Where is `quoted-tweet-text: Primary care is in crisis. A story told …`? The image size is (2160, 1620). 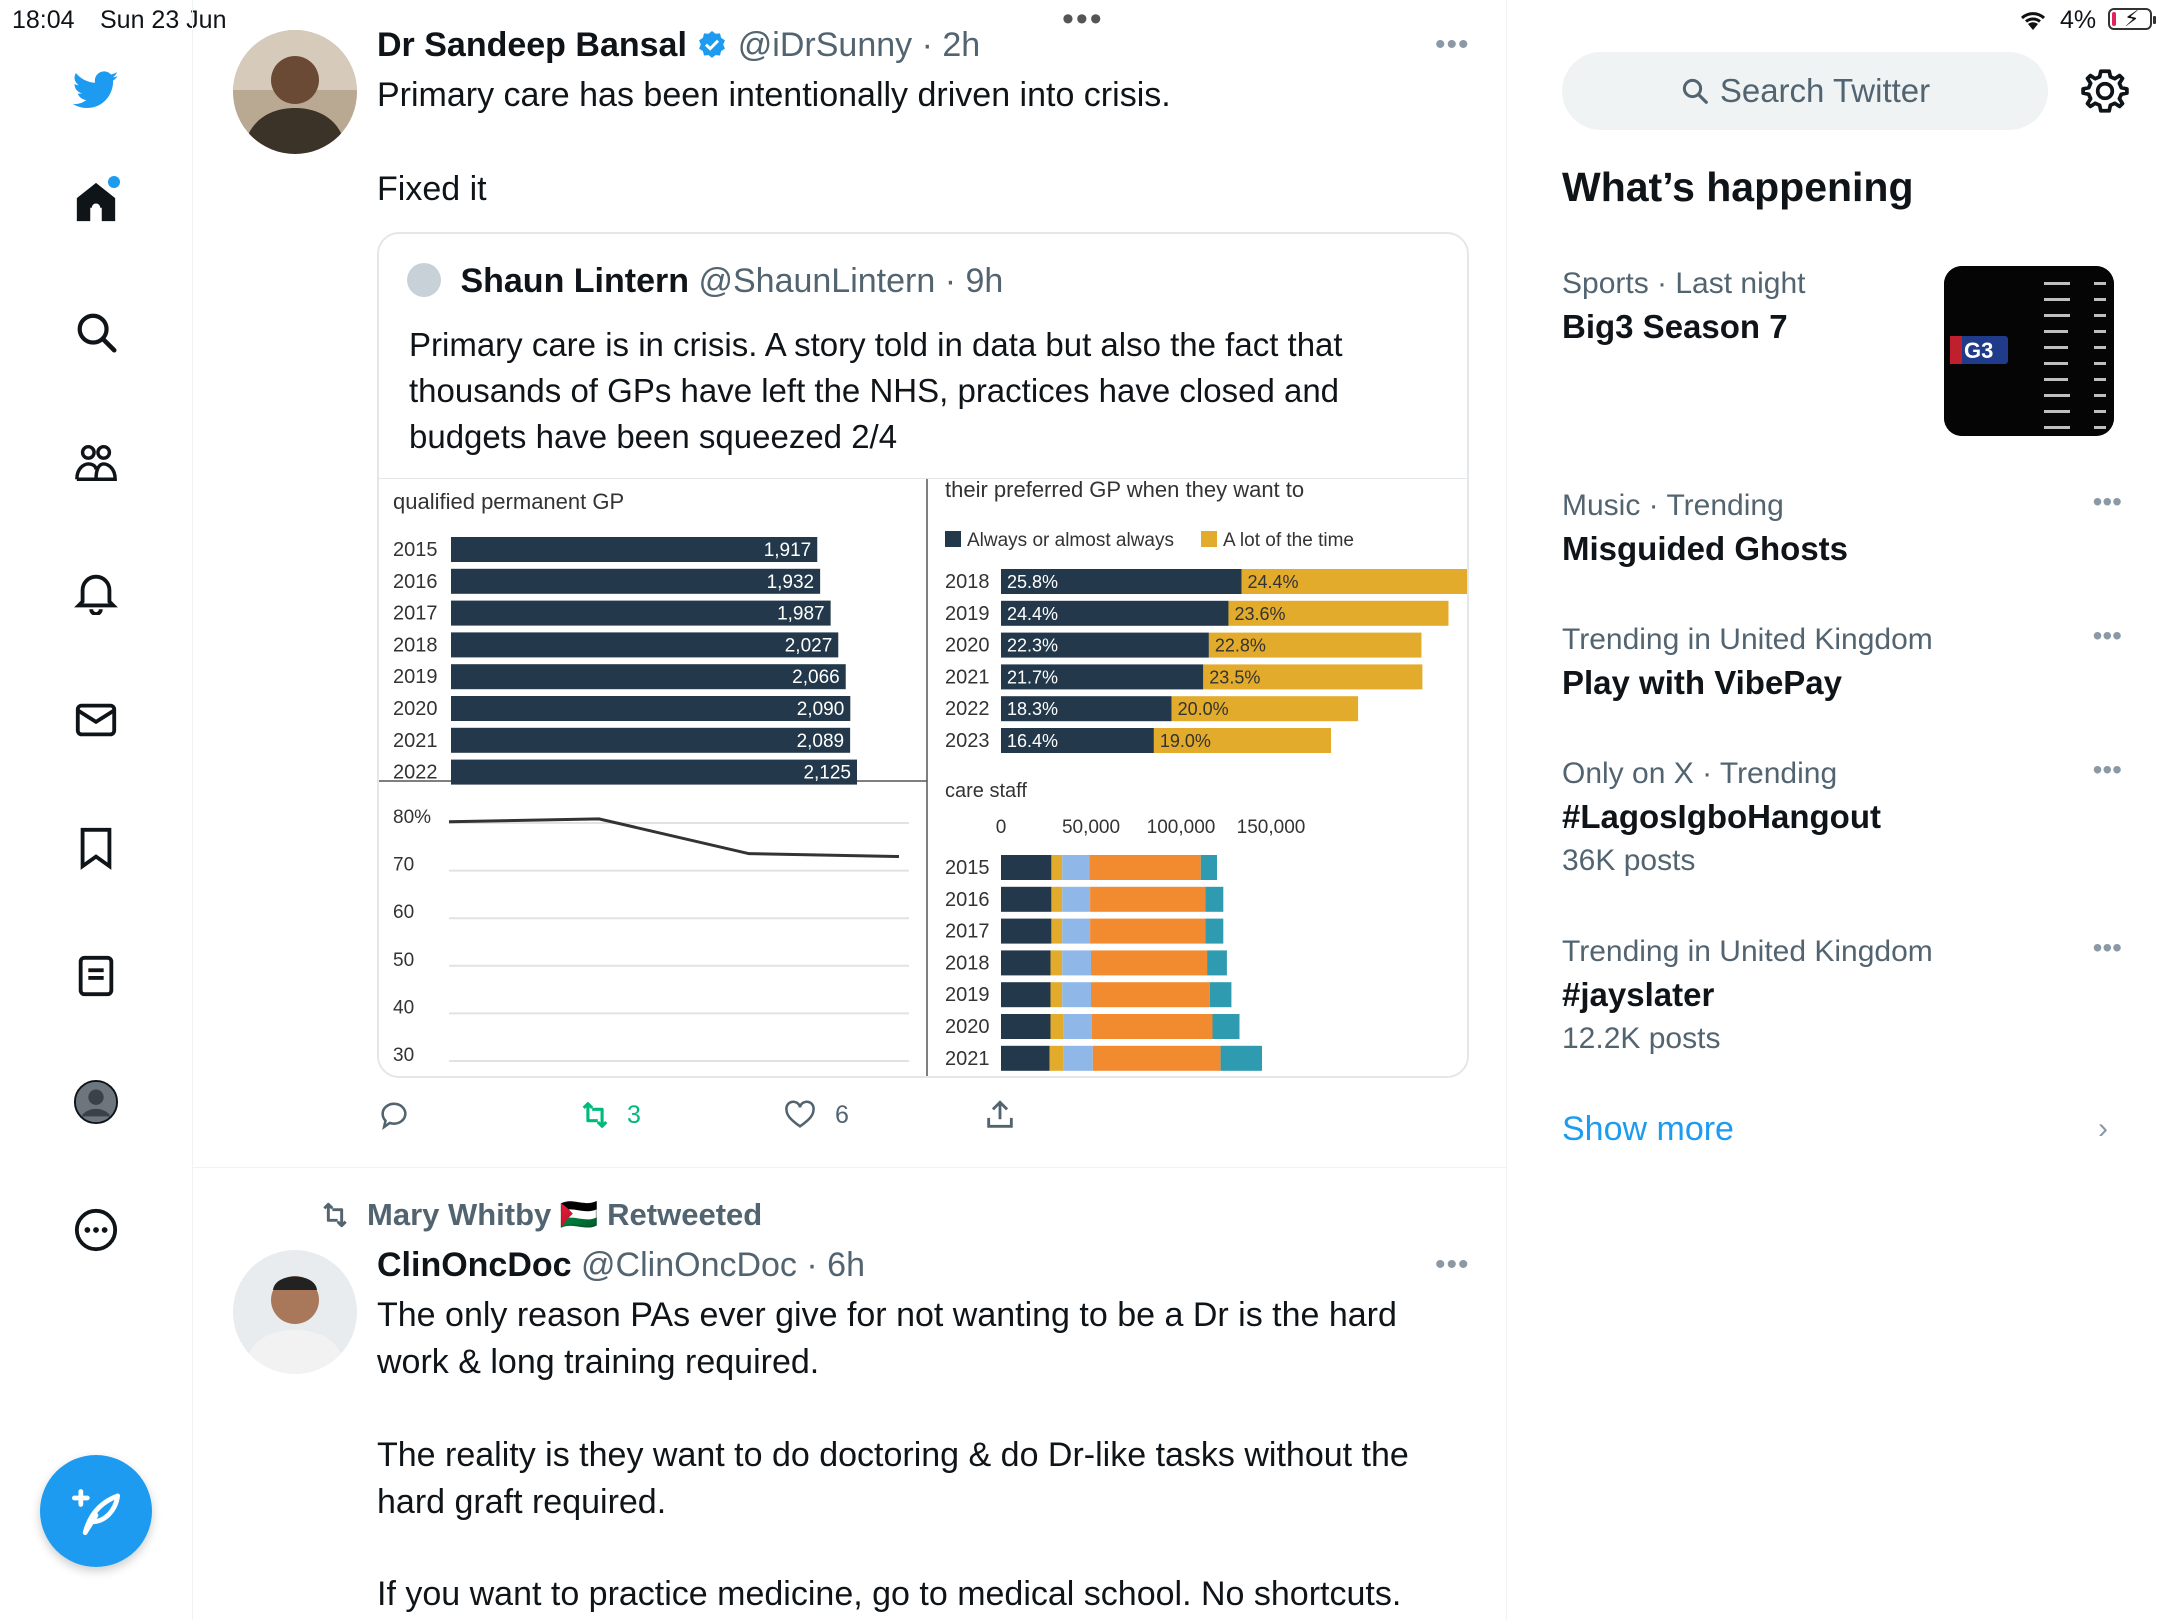
quoted-tweet-text: Primary care is in crisis. A story told … is located at coordinates (876, 390).